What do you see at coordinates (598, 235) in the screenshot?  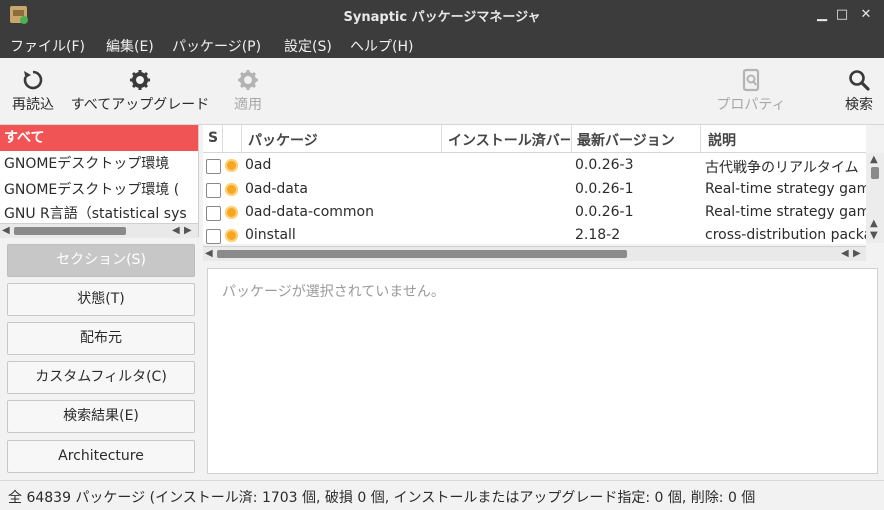 I see `package-latest-version: 2.18-2` at bounding box center [598, 235].